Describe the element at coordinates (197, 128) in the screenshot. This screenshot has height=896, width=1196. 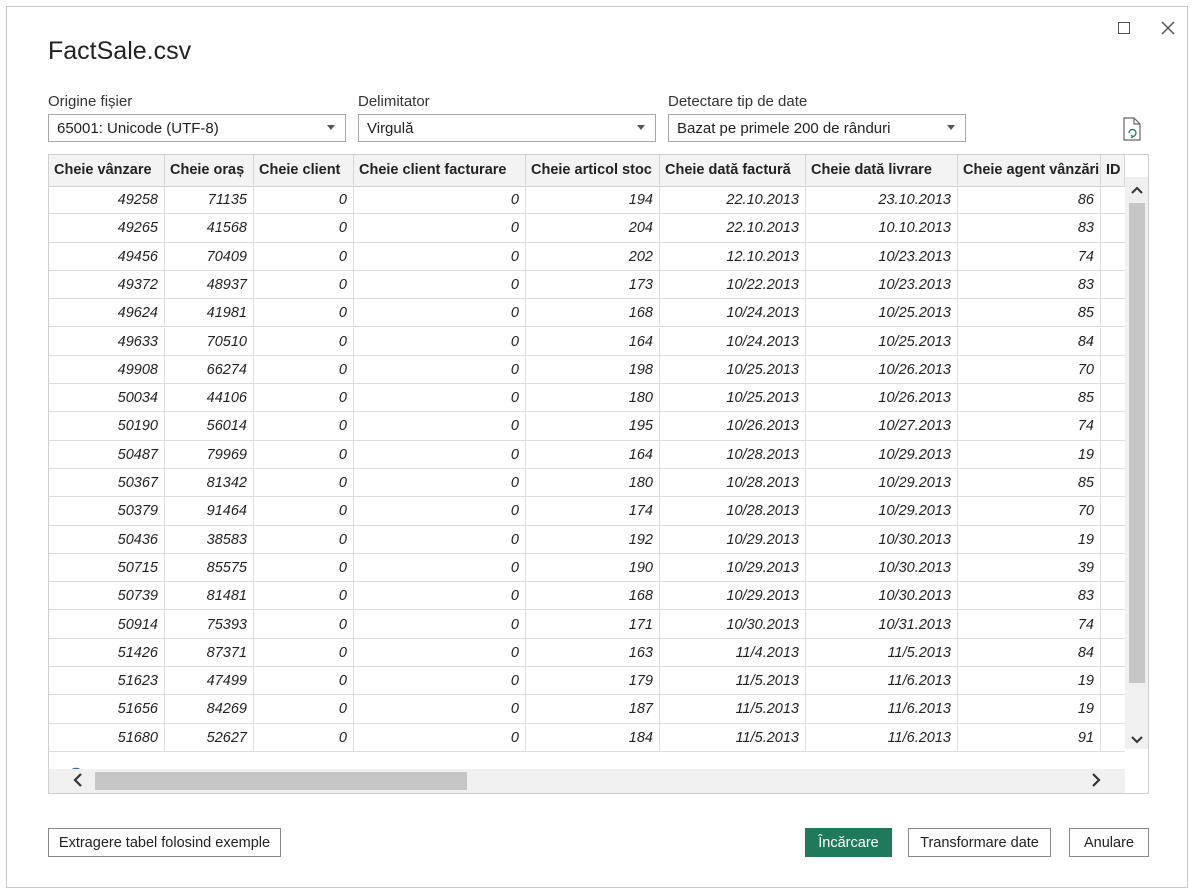
I see `file-origin-select: 65001: Unicode (UTF-8)` at that location.